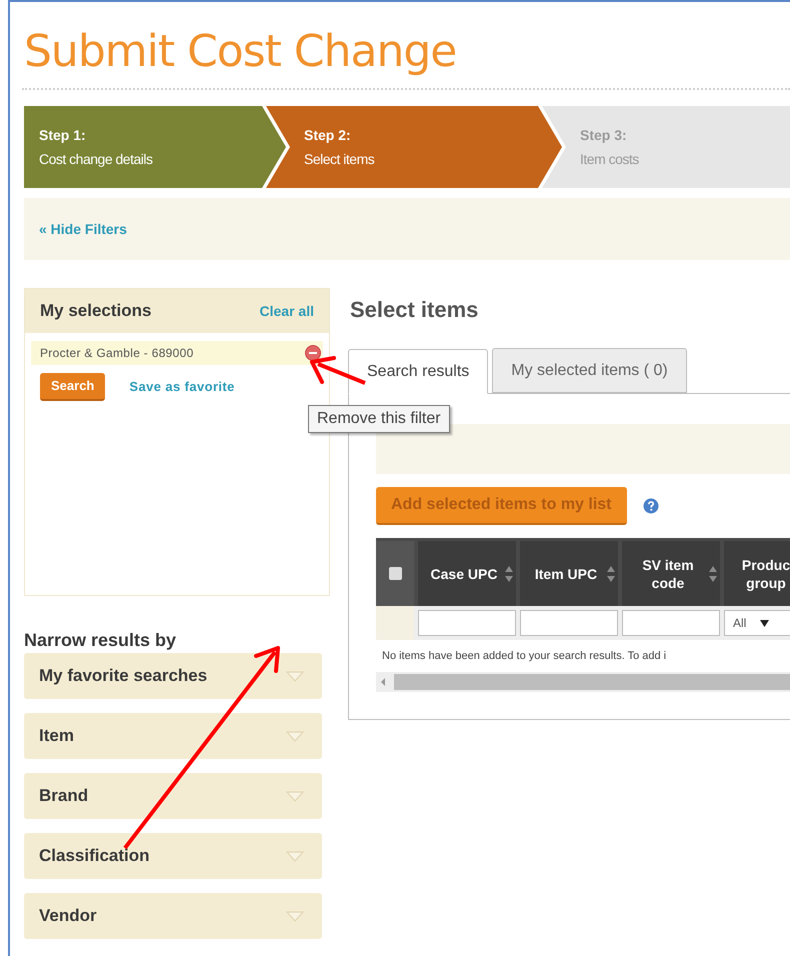  What do you see at coordinates (68, 916) in the screenshot?
I see `filter-section-label: Vendor` at bounding box center [68, 916].